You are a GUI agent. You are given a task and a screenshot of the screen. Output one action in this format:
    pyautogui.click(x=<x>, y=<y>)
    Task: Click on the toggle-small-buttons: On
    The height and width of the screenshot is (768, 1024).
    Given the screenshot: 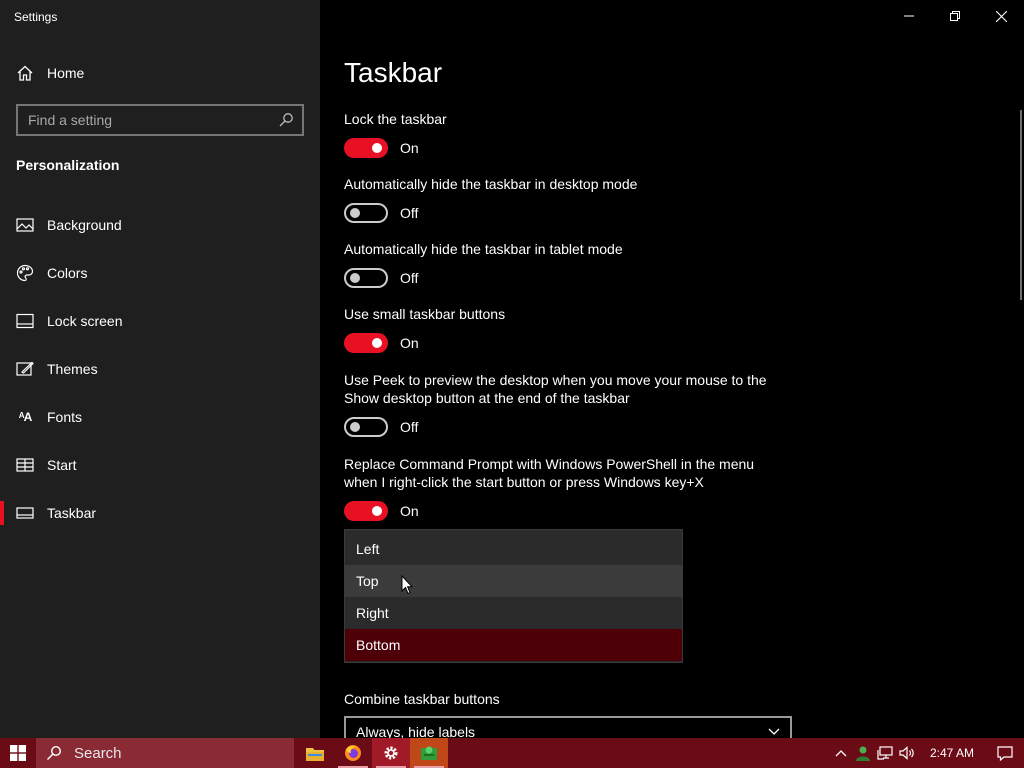 What is the action you would take?
    pyautogui.click(x=381, y=343)
    